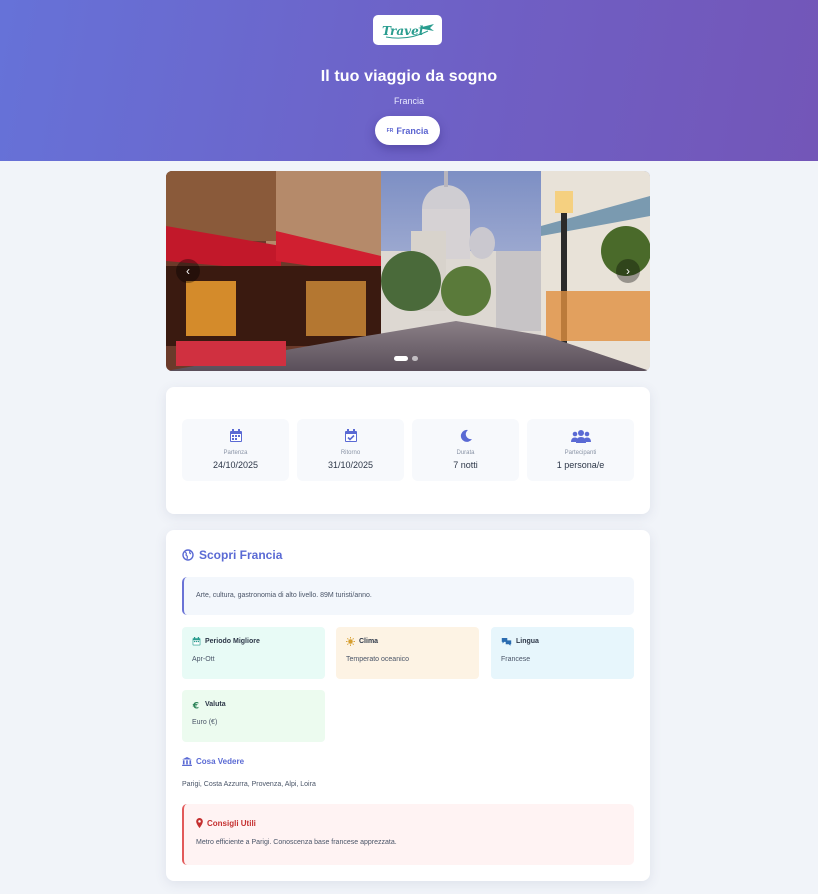 This screenshot has height=894, width=818. What do you see at coordinates (580, 465) in the screenshot?
I see `info-value: 1 persona/e` at bounding box center [580, 465].